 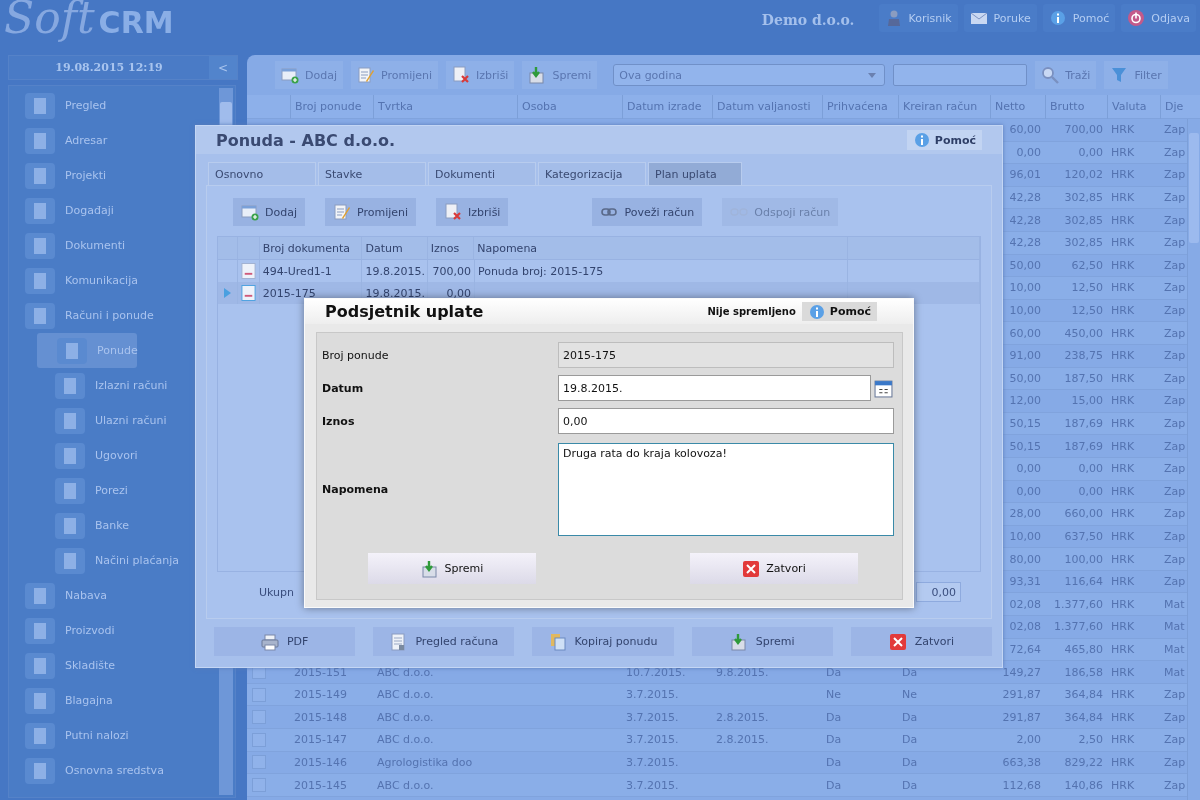 What do you see at coordinates (101, 280) in the screenshot?
I see `menu-label: Komunikacija` at bounding box center [101, 280].